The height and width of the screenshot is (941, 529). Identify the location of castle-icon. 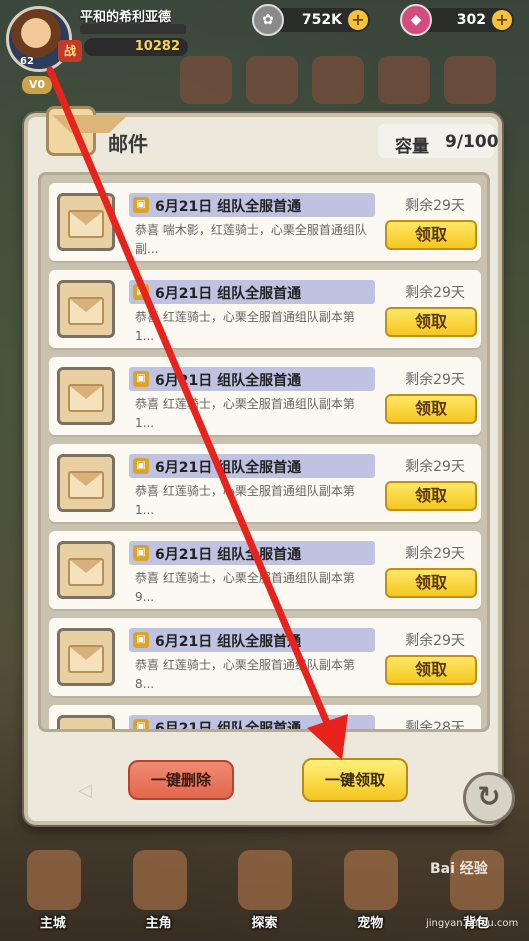
(53, 880).